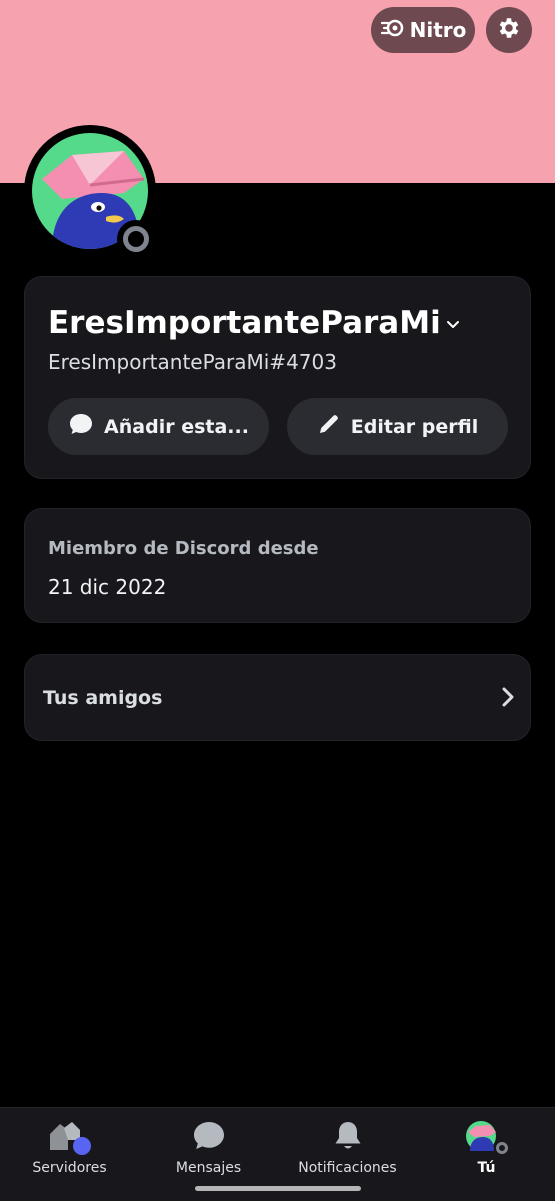  I want to click on edit-profile-label: Editar perfil, so click(414, 426).